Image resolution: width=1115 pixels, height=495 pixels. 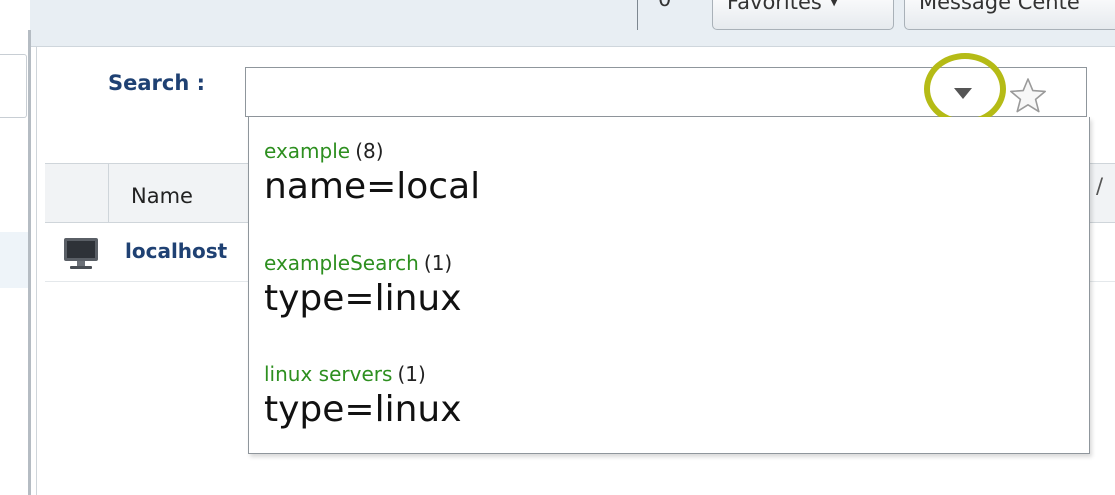 I want to click on toolbar-separator, so click(x=637, y=15).